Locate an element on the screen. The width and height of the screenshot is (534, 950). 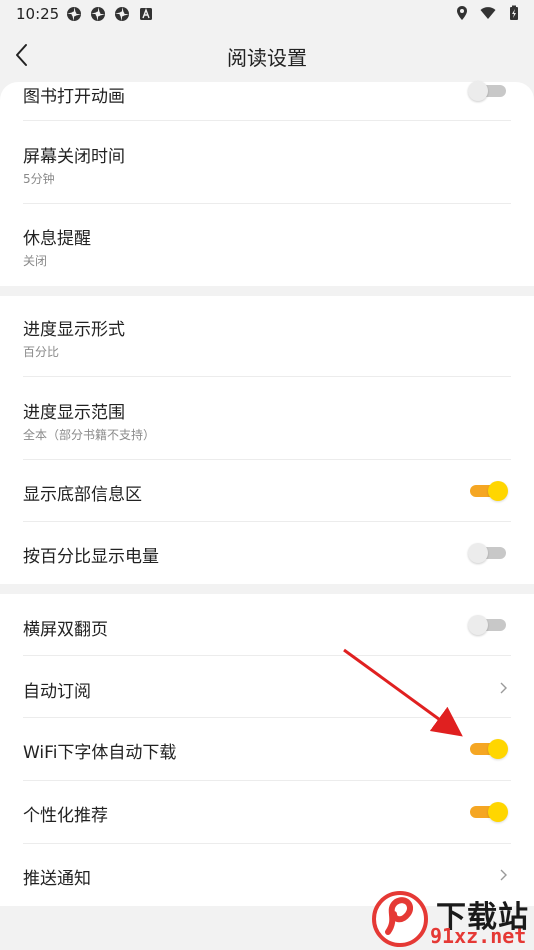
wifi-font-download-toggle is located at coordinates (489, 749).